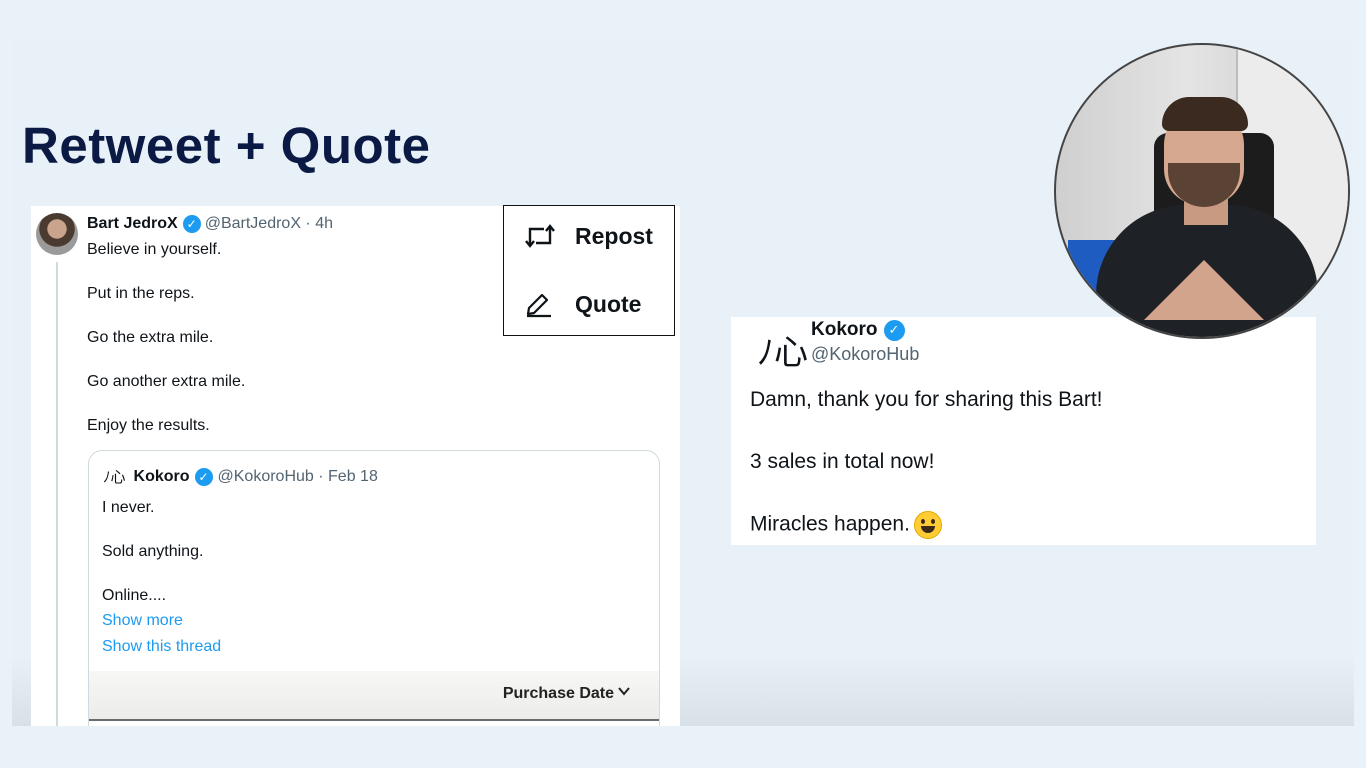  What do you see at coordinates (540, 236) in the screenshot?
I see `repost-icon` at bounding box center [540, 236].